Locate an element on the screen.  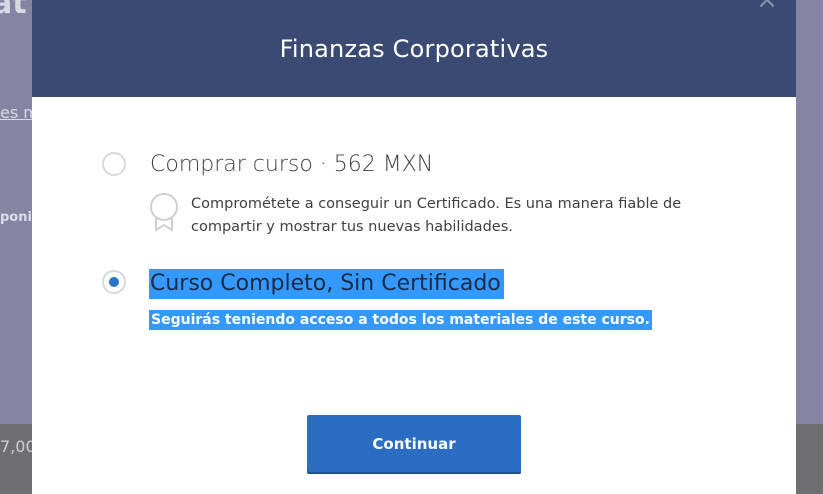
audit-course-radio is located at coordinates (114, 282).